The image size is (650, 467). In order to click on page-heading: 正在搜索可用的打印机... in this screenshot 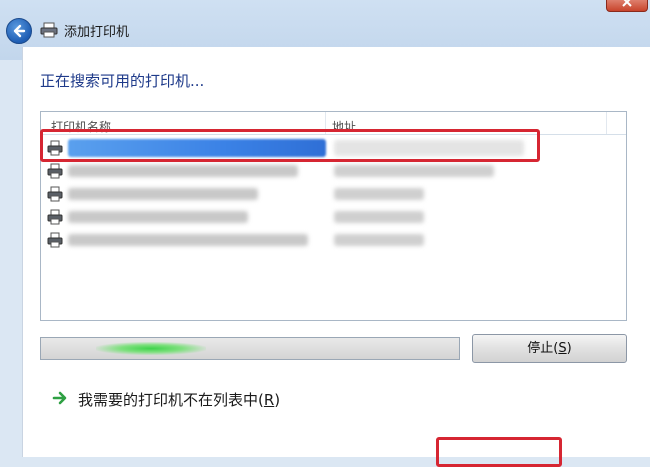, I will do `click(122, 81)`.